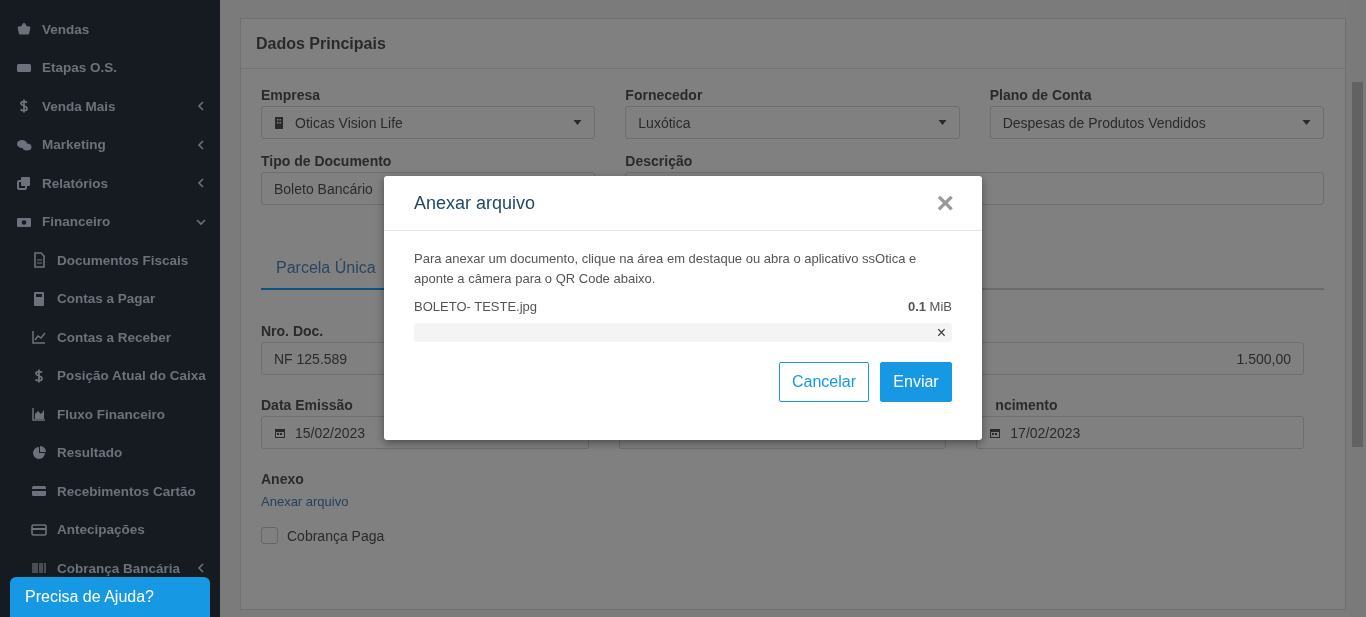 The height and width of the screenshot is (617, 1366). What do you see at coordinates (476, 306) in the screenshot?
I see `file-name: BOLETO- TESTE.jpg` at bounding box center [476, 306].